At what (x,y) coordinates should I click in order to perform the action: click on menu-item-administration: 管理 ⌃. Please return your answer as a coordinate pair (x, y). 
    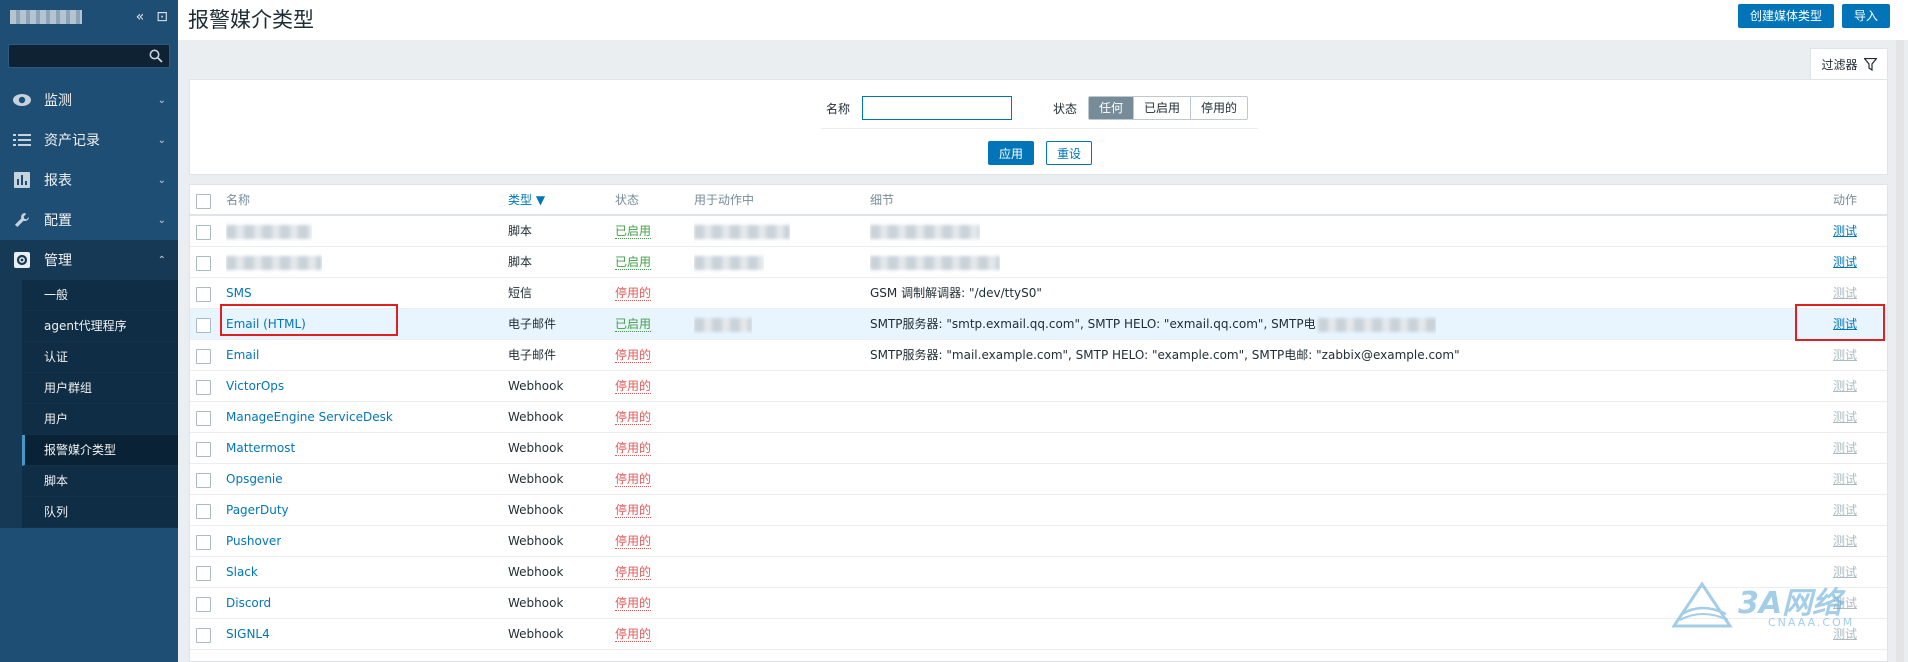
    Looking at the image, I should click on (89, 260).